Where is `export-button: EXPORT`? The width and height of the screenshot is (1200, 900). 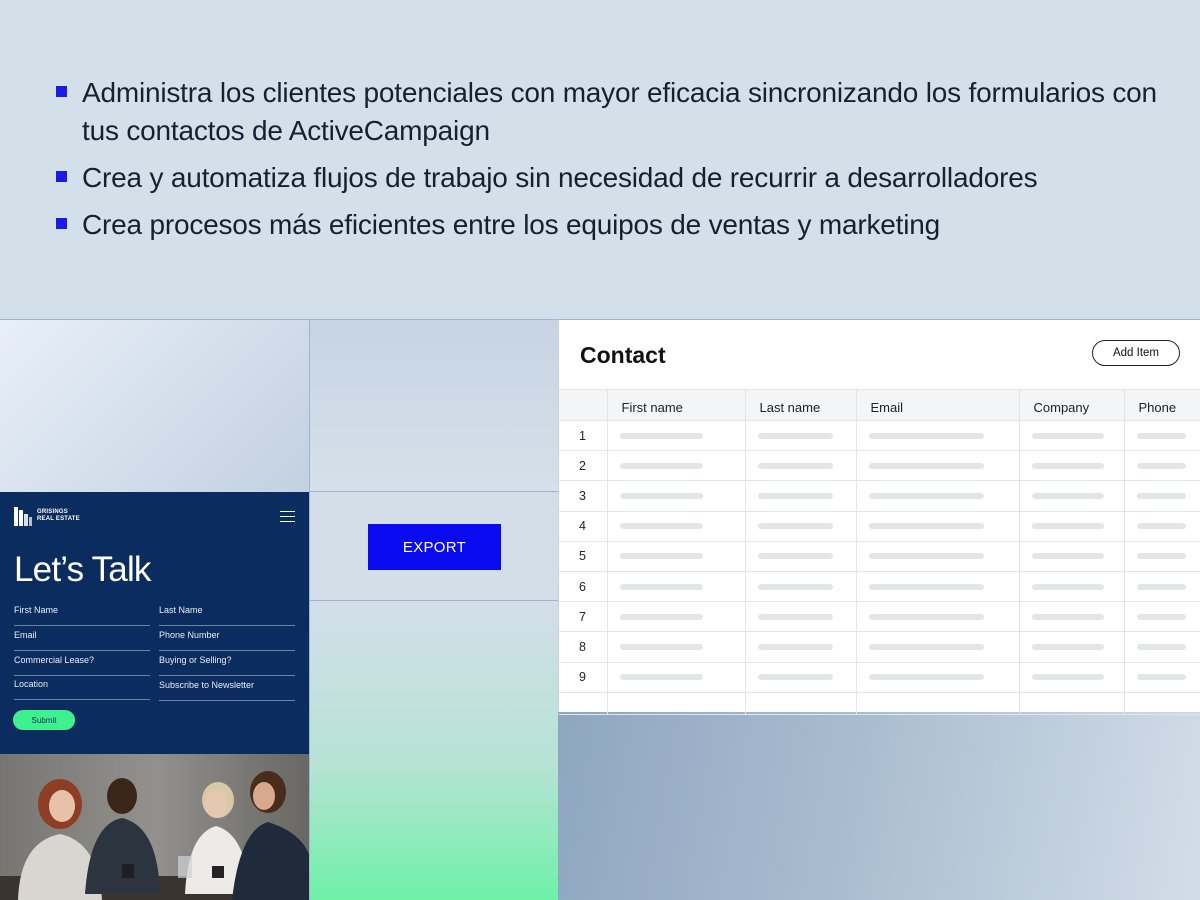
export-button: EXPORT is located at coordinates (434, 547).